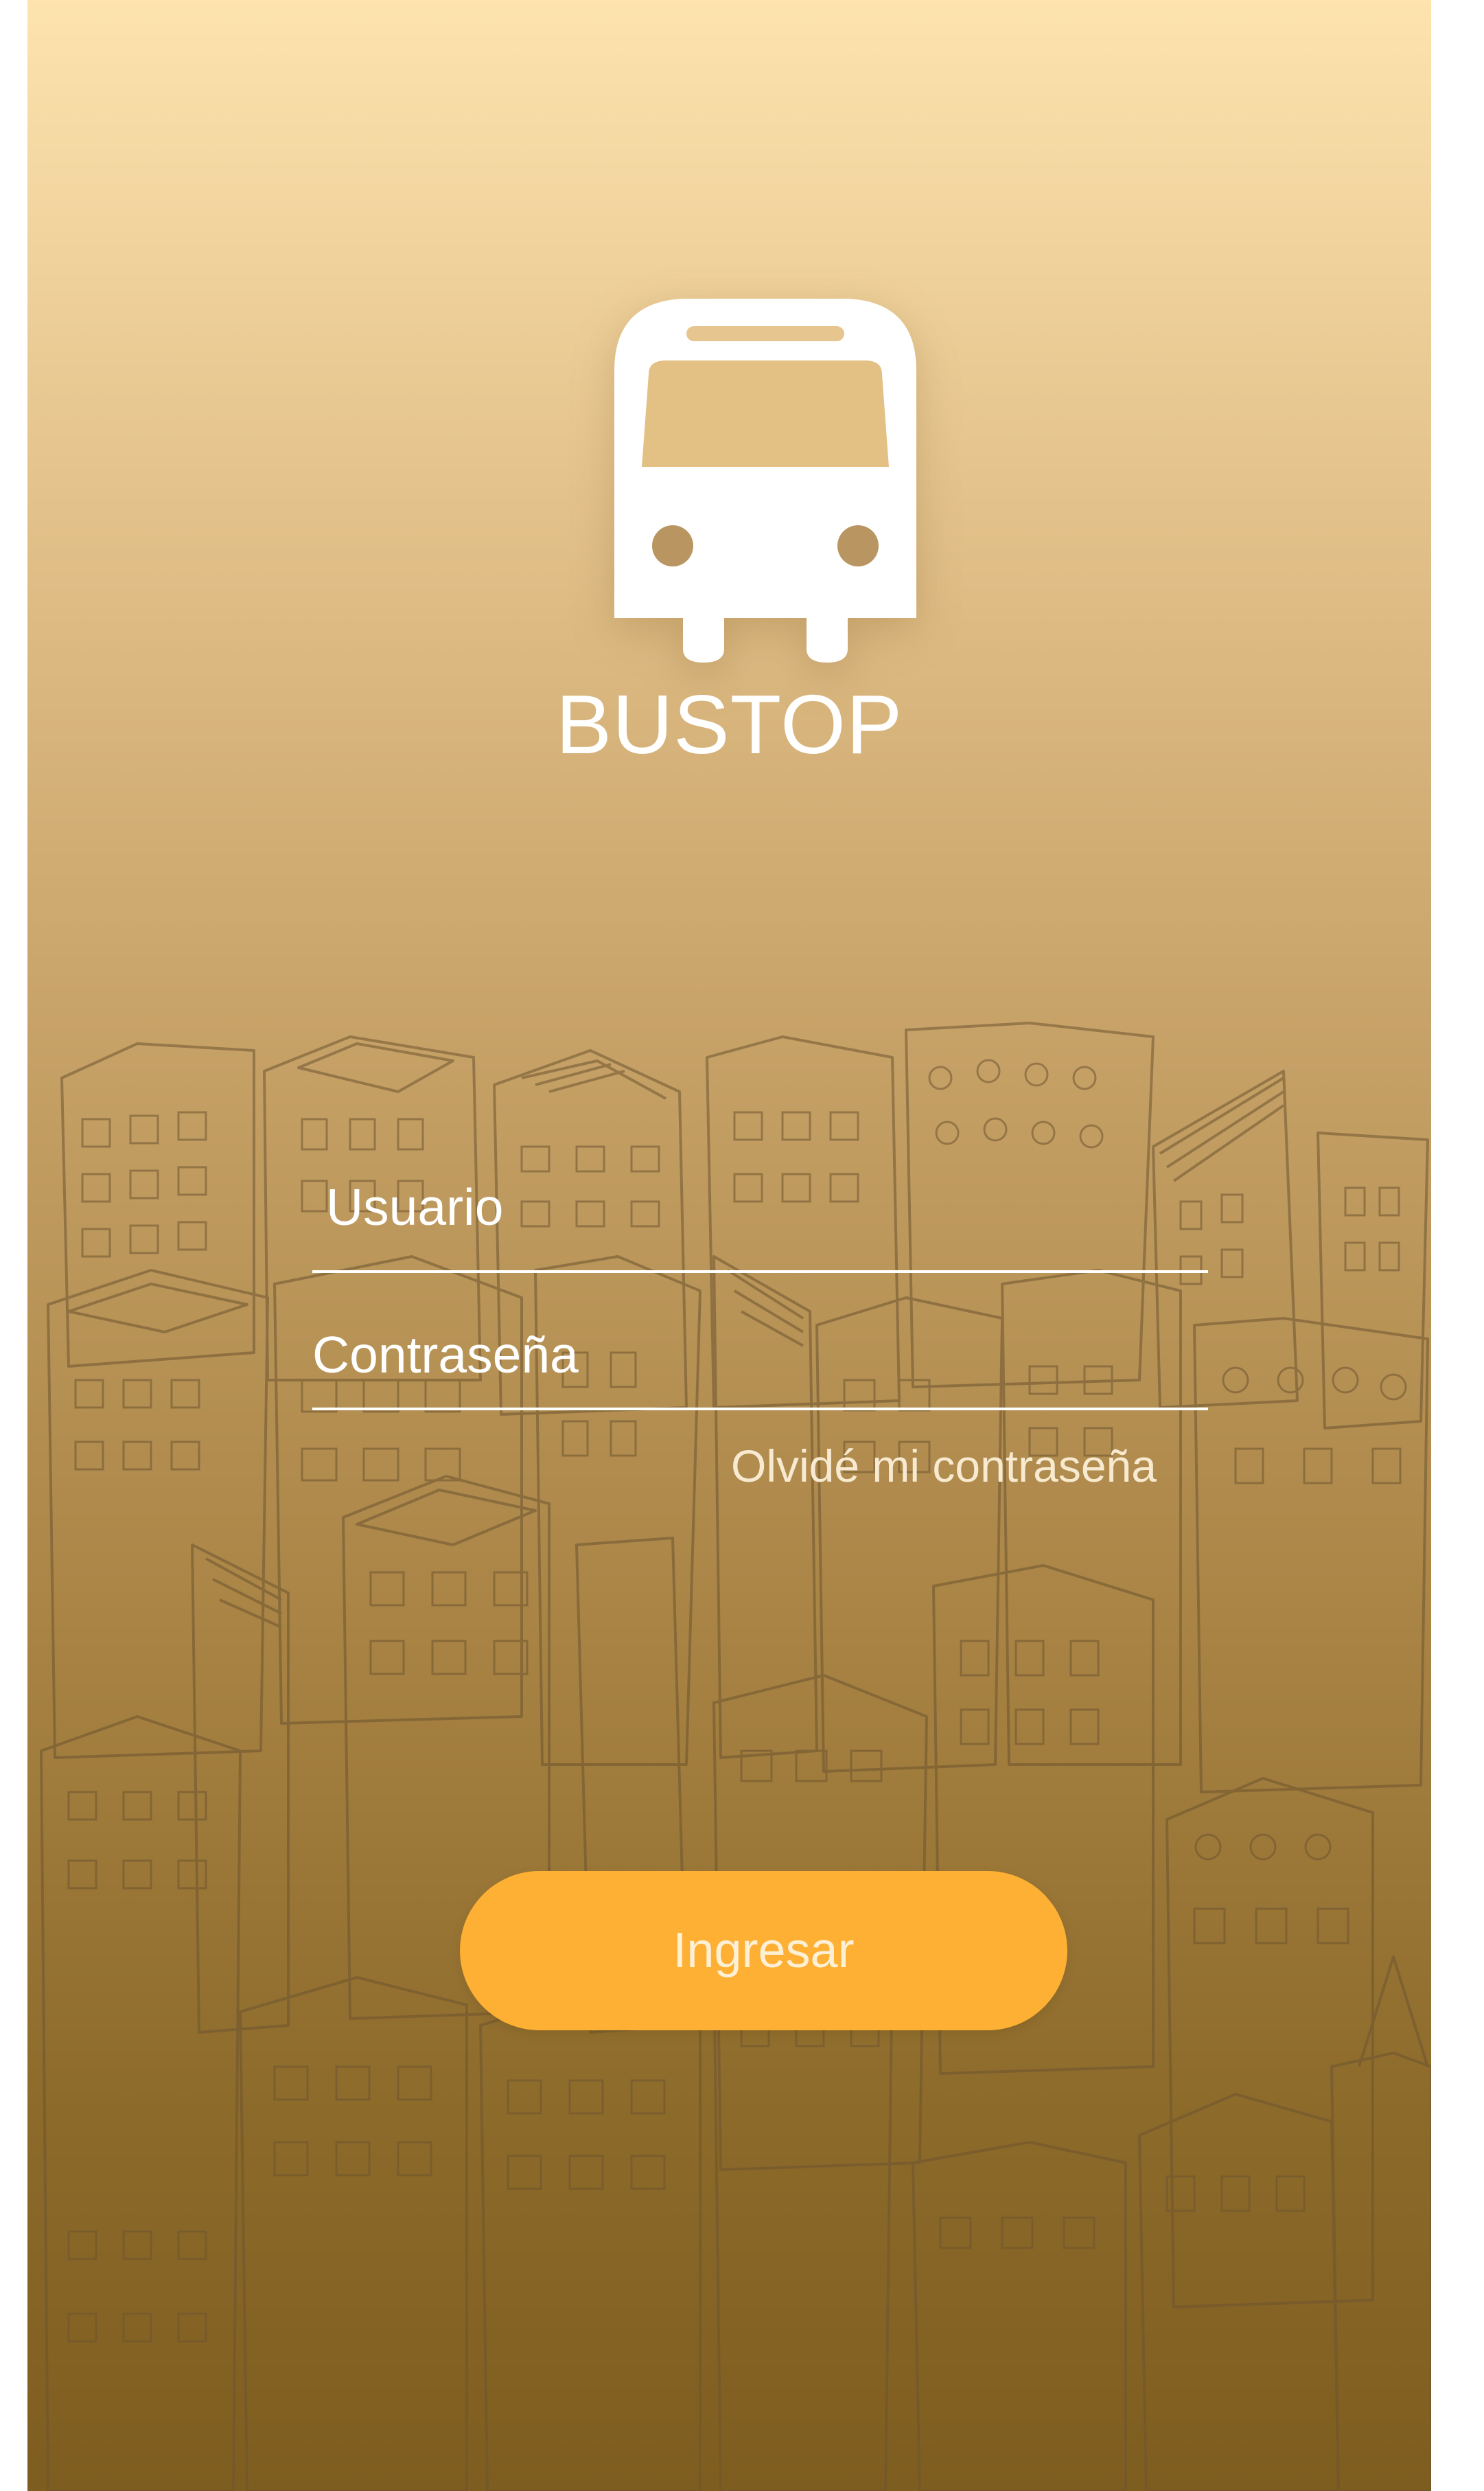  Describe the element at coordinates (760, 1220) in the screenshot. I see `username-field: Usuario` at that location.